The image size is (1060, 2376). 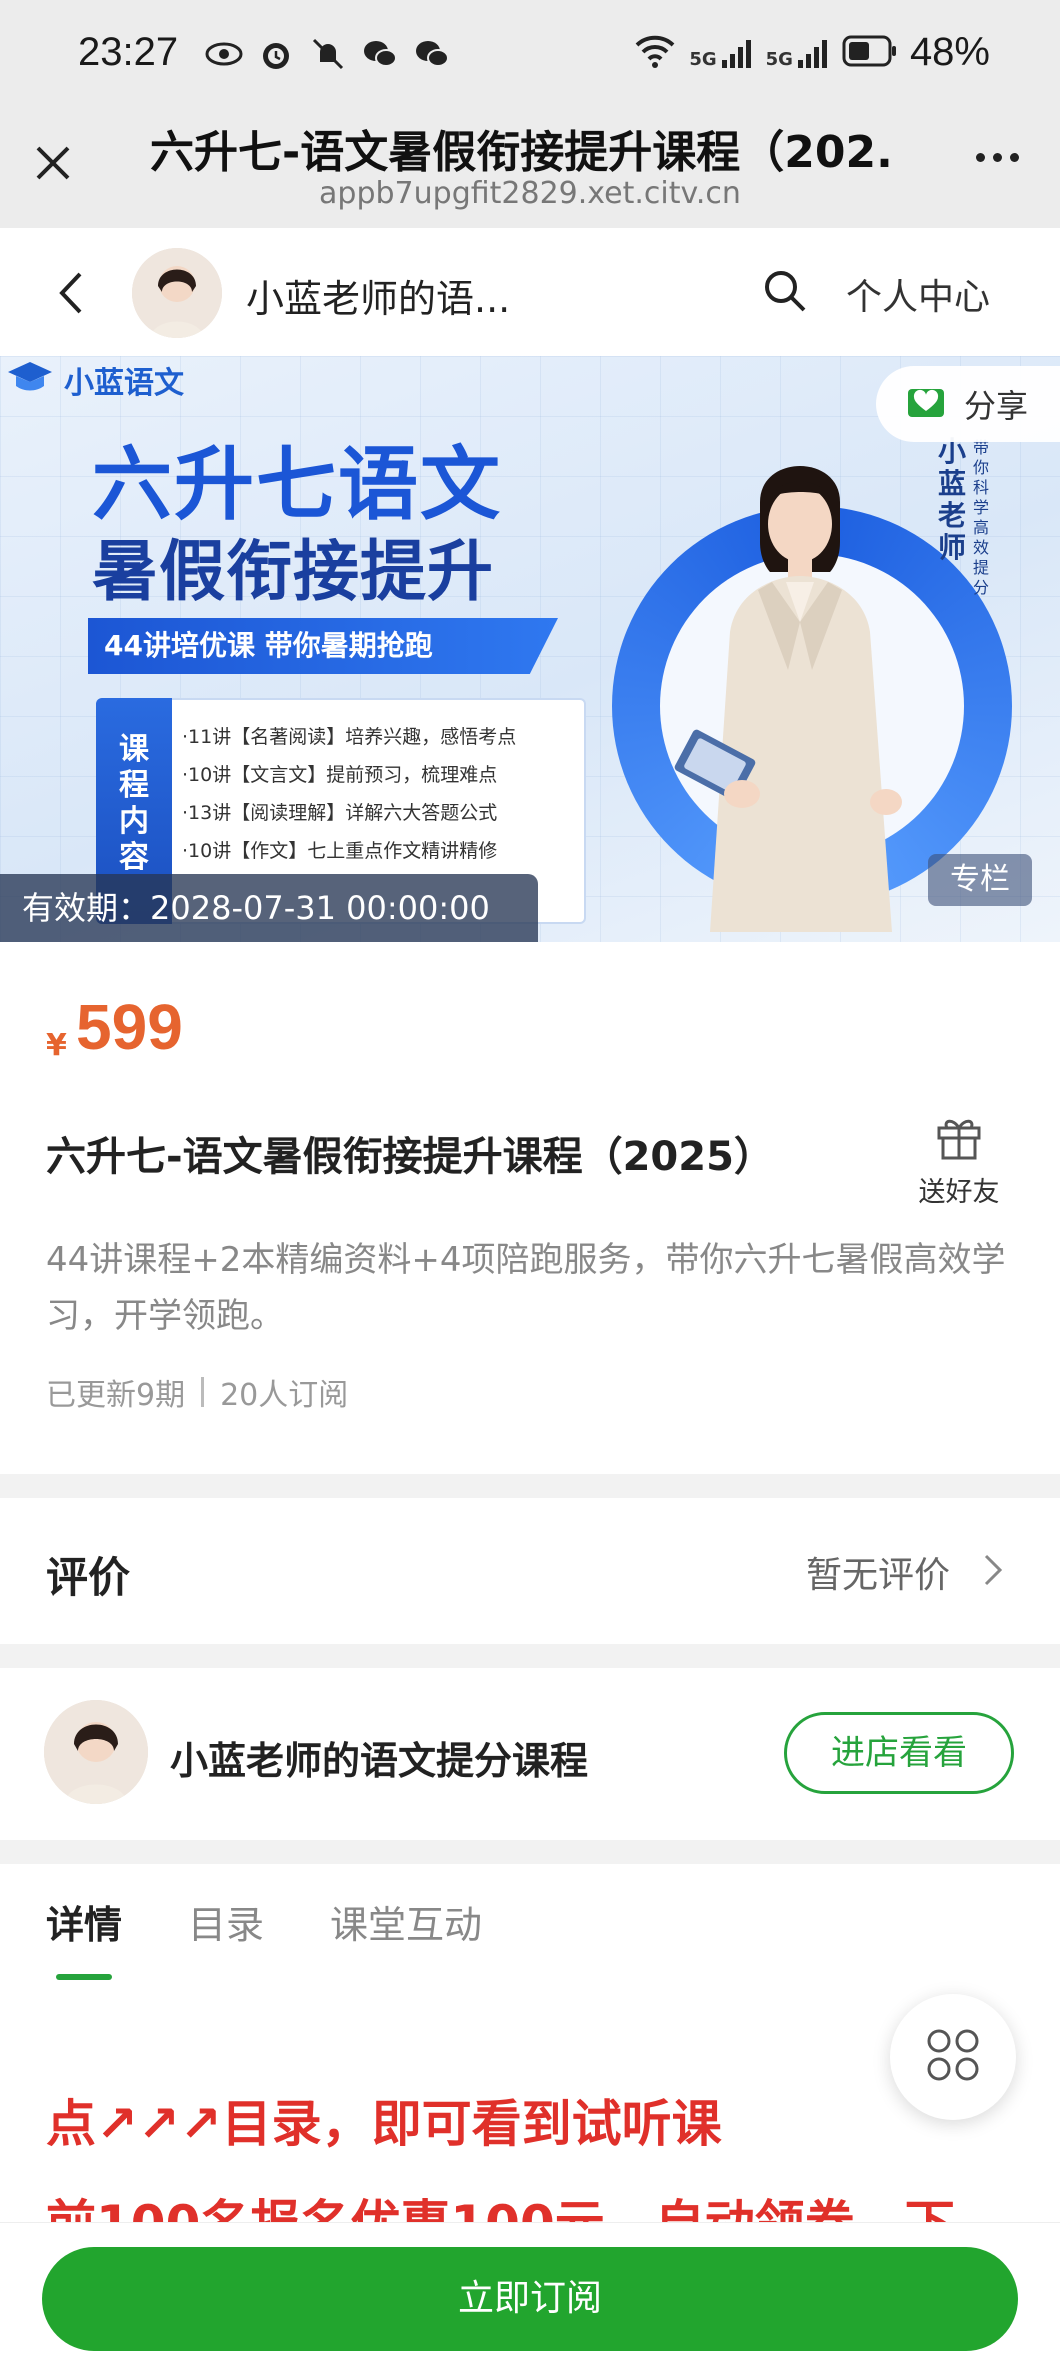 What do you see at coordinates (129, 1027) in the screenshot?
I see `price-value: 599` at bounding box center [129, 1027].